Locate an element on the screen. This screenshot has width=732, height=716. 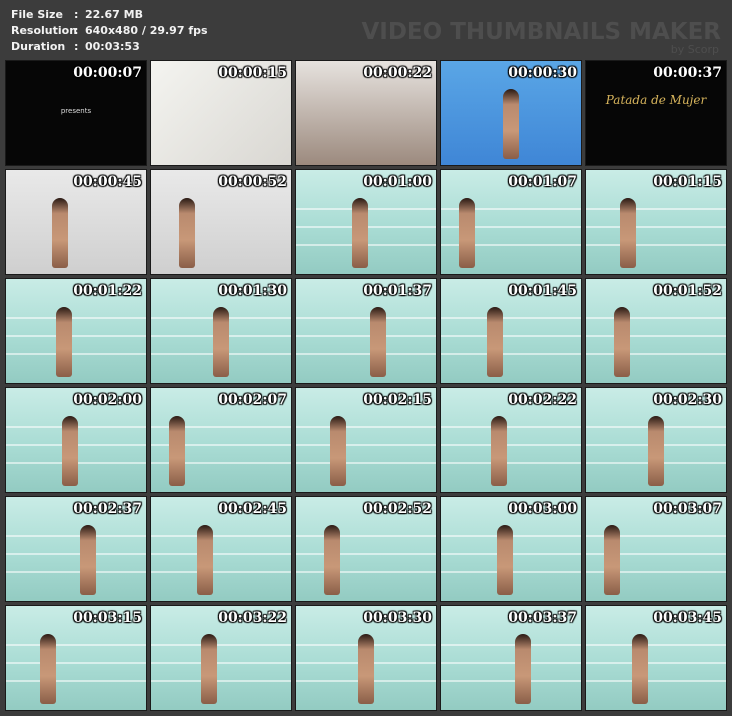
thumbnail: 00:03:00 is located at coordinates (511, 549).